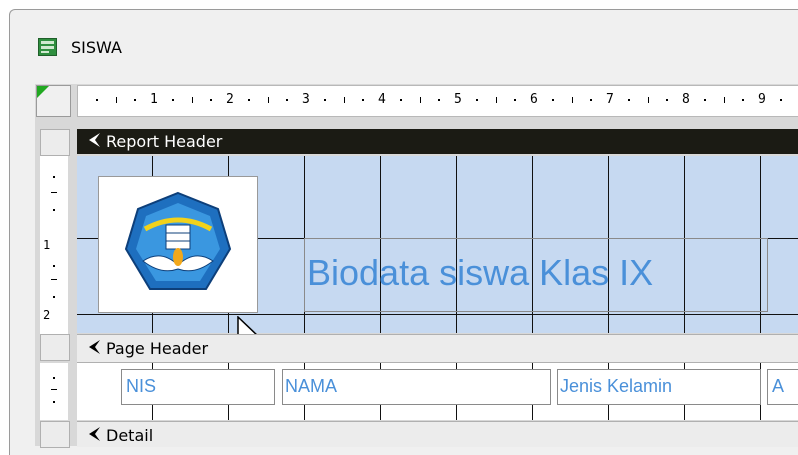  Describe the element at coordinates (230, 99) in the screenshot. I see `ruler-number: 2` at that location.